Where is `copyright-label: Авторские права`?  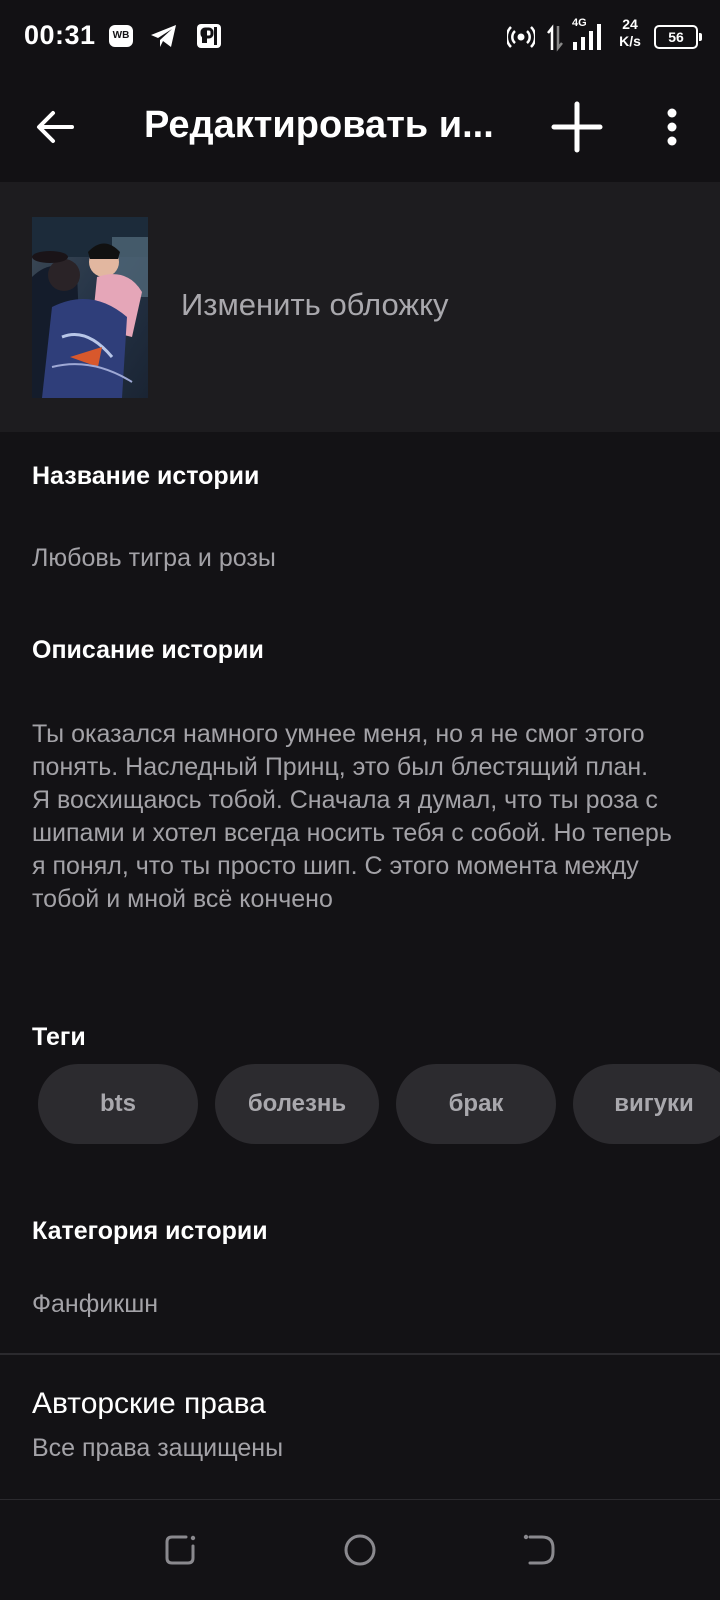 copyright-label: Авторские права is located at coordinates (149, 1403).